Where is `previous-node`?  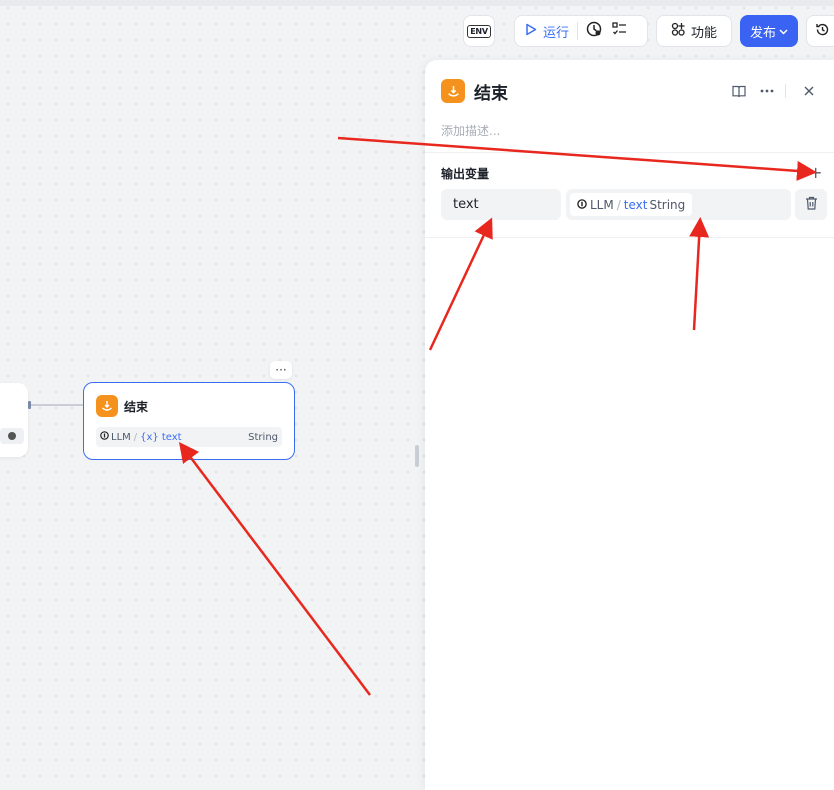 previous-node is located at coordinates (14, 420).